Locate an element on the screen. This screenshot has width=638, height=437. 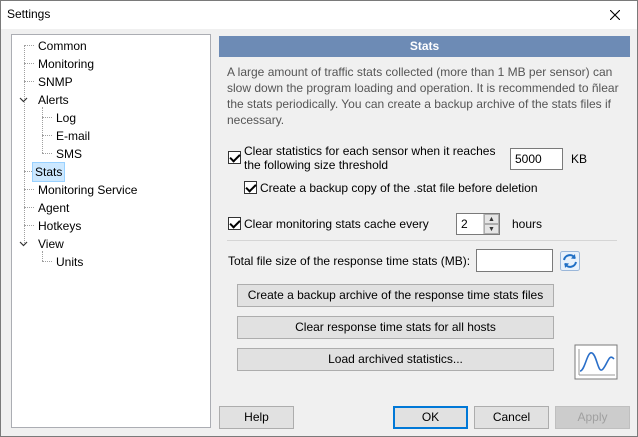
tree-item-monitoring-service: Monitoring Service is located at coordinates (87, 189).